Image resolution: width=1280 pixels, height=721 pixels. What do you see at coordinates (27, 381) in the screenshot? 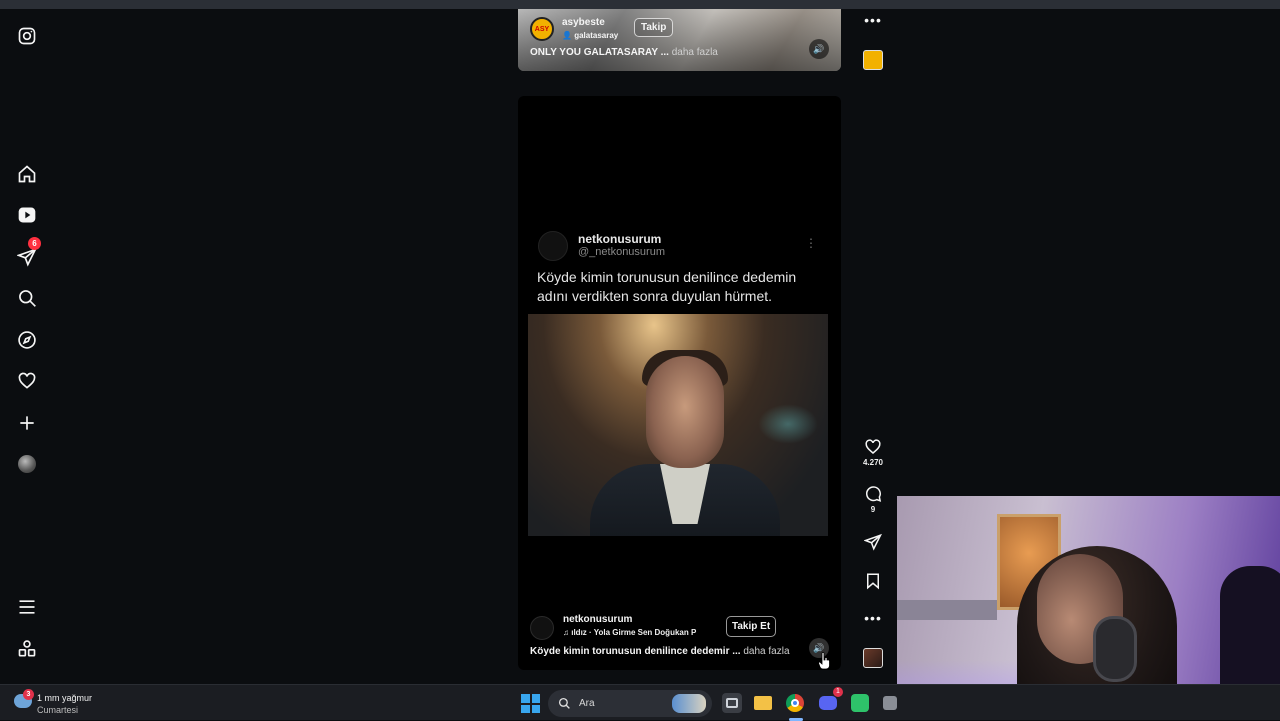
I see `notifications-heart-icon` at bounding box center [27, 381].